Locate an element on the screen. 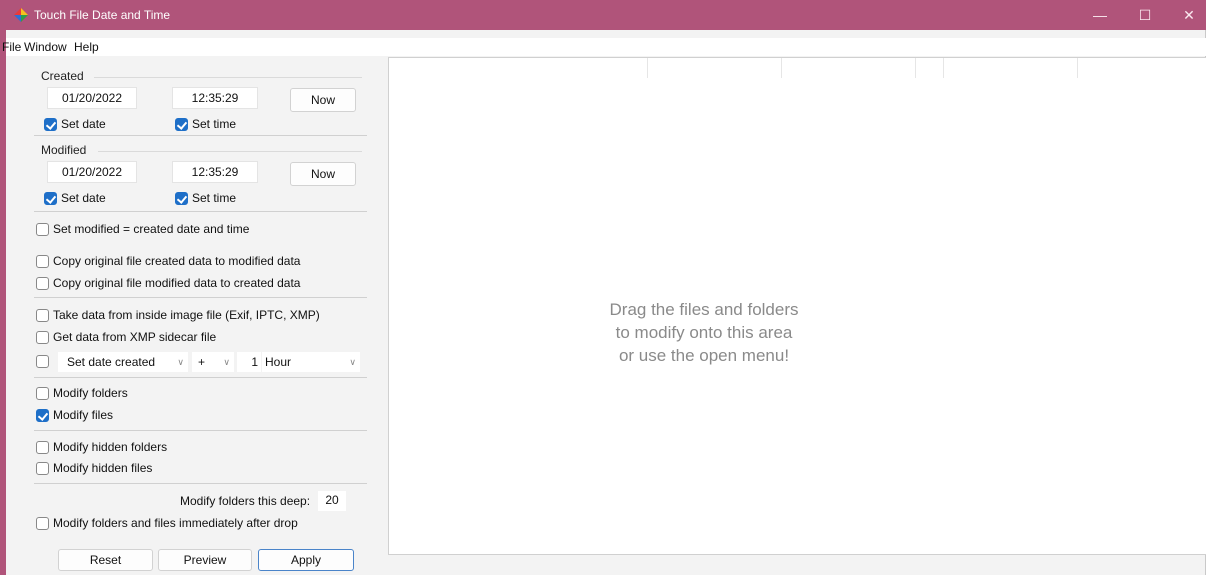 The image size is (1206, 575). created-now-button: Now is located at coordinates (323, 100).